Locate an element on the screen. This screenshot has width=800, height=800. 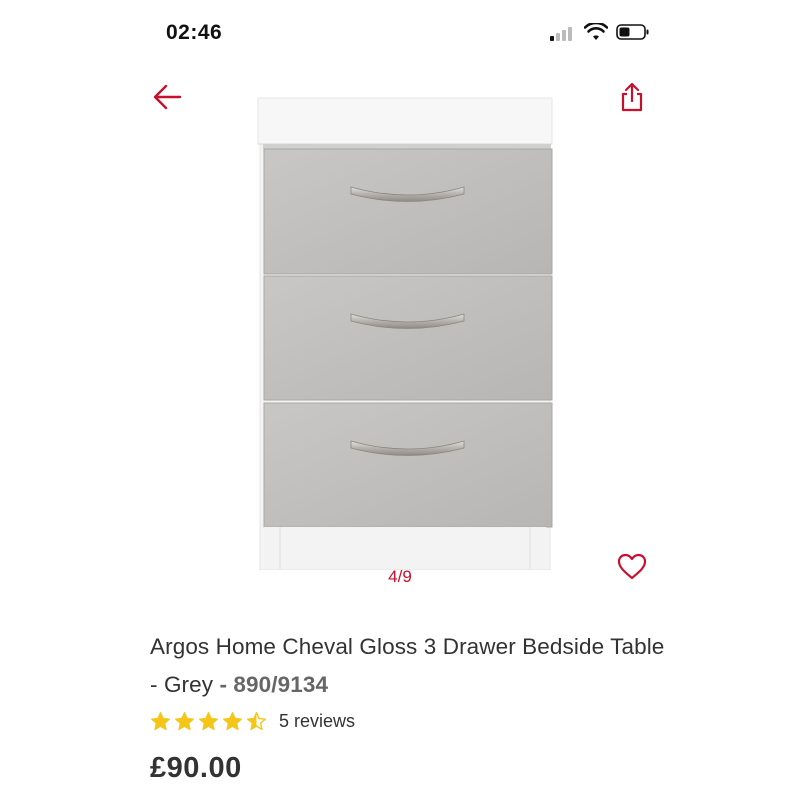
status-bar: 02:46 is located at coordinates (400, 32).